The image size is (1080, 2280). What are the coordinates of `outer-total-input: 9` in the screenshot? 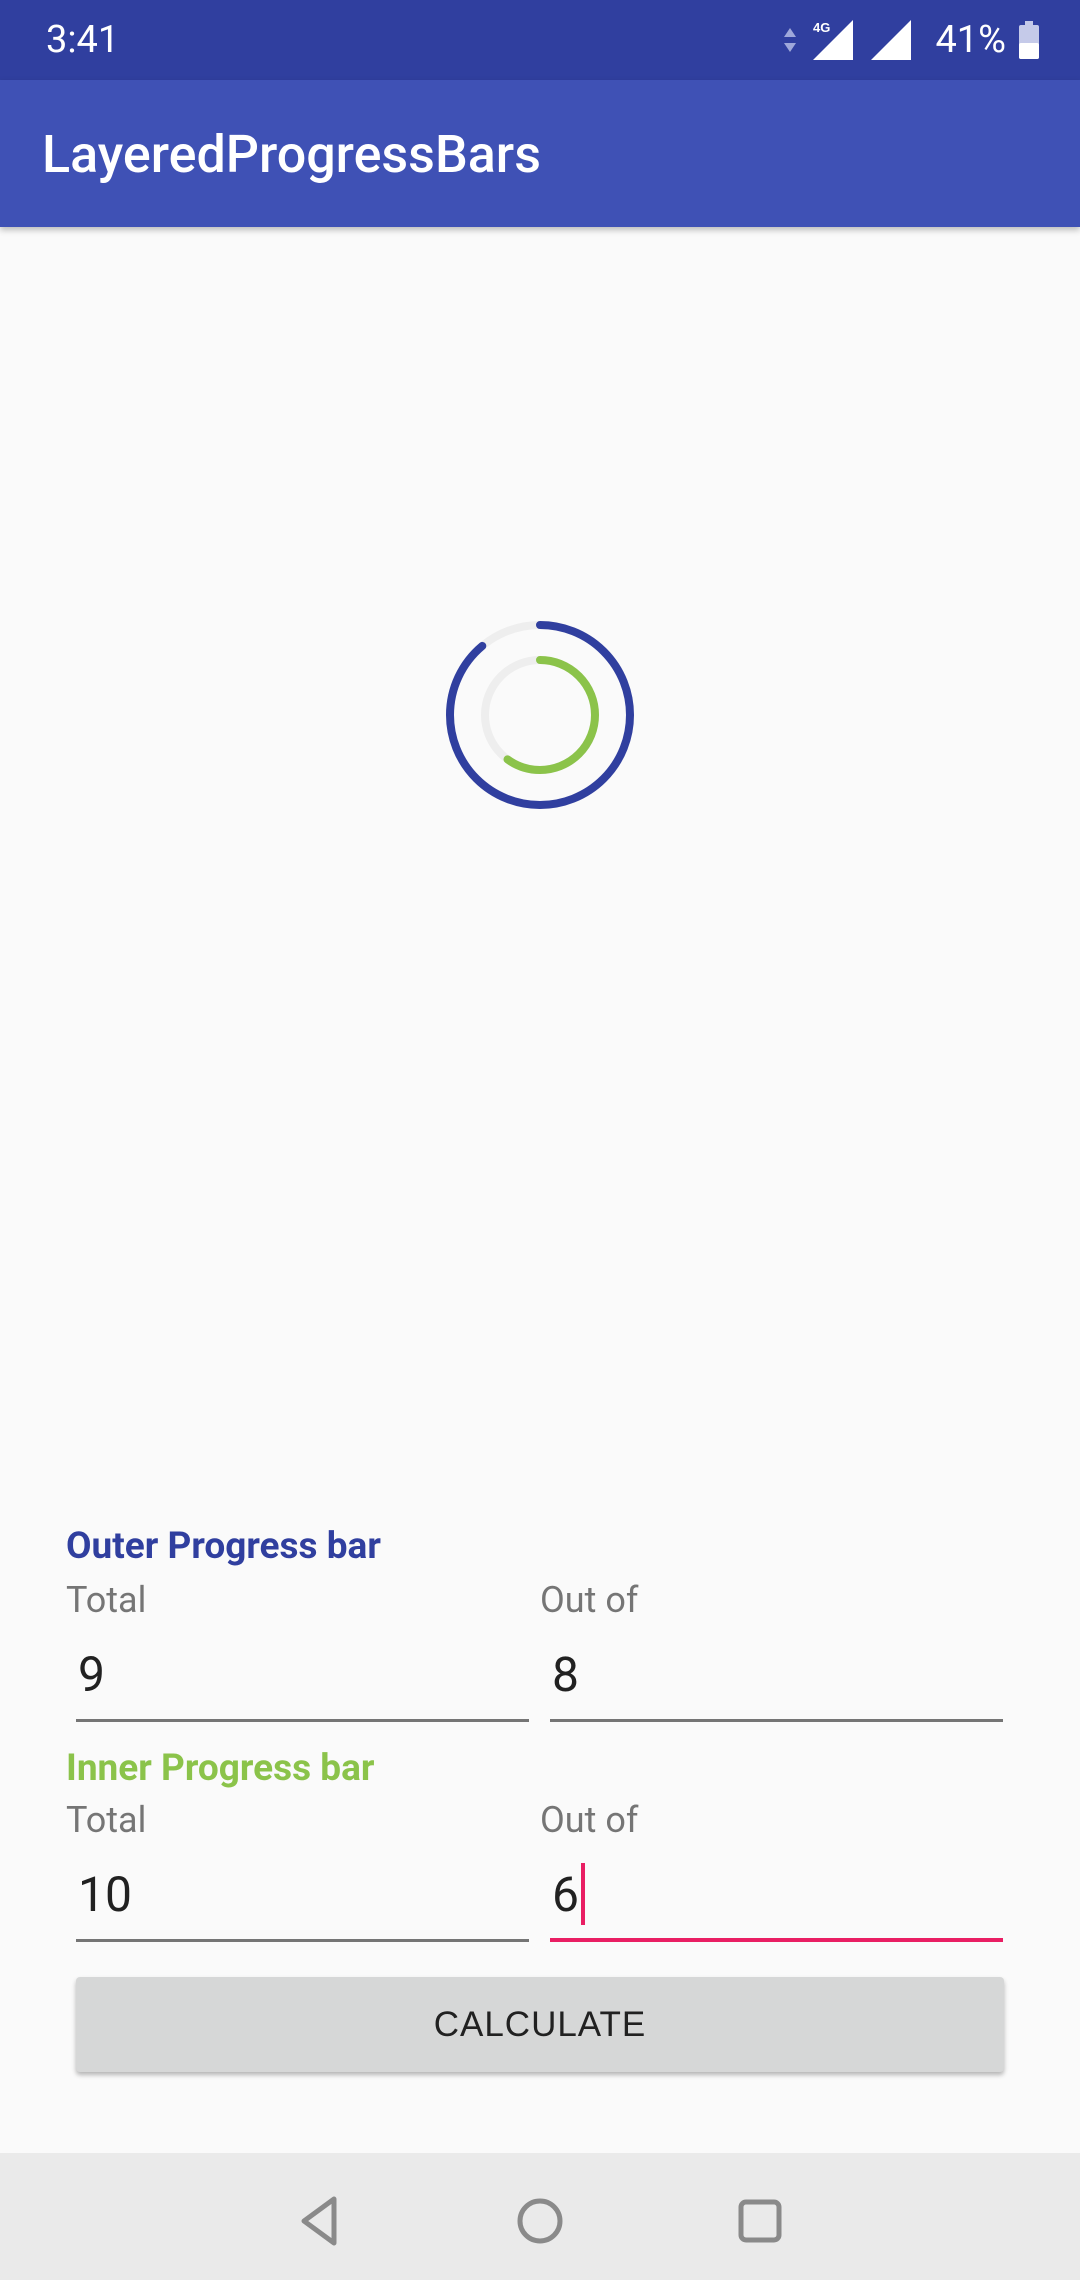 It's located at (302, 1677).